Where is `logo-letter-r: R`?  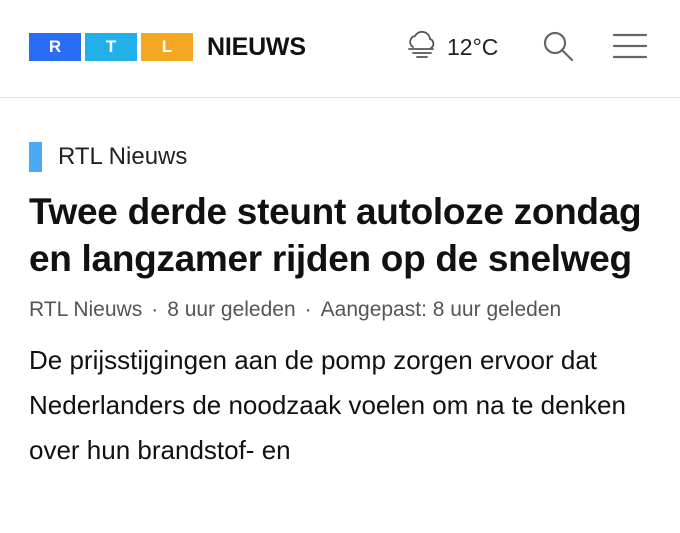
logo-letter-r: R is located at coordinates (55, 47).